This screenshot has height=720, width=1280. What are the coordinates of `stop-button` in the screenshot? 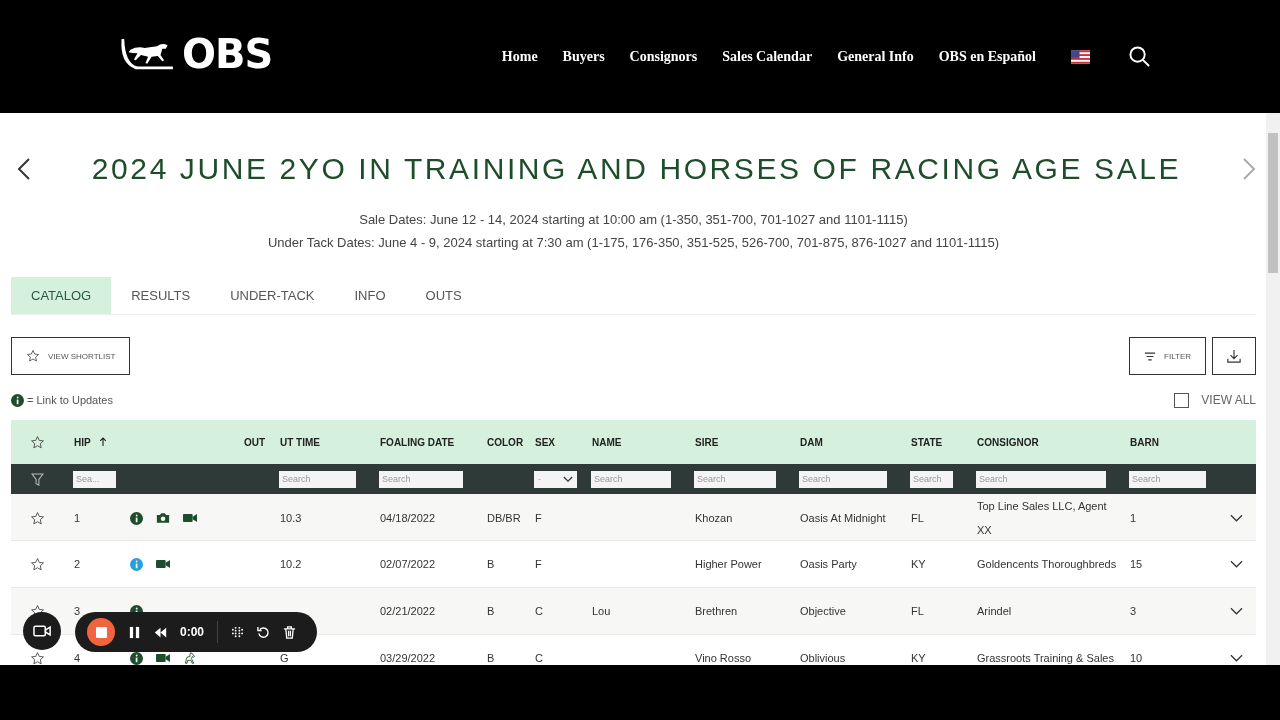 It's located at (101, 632).